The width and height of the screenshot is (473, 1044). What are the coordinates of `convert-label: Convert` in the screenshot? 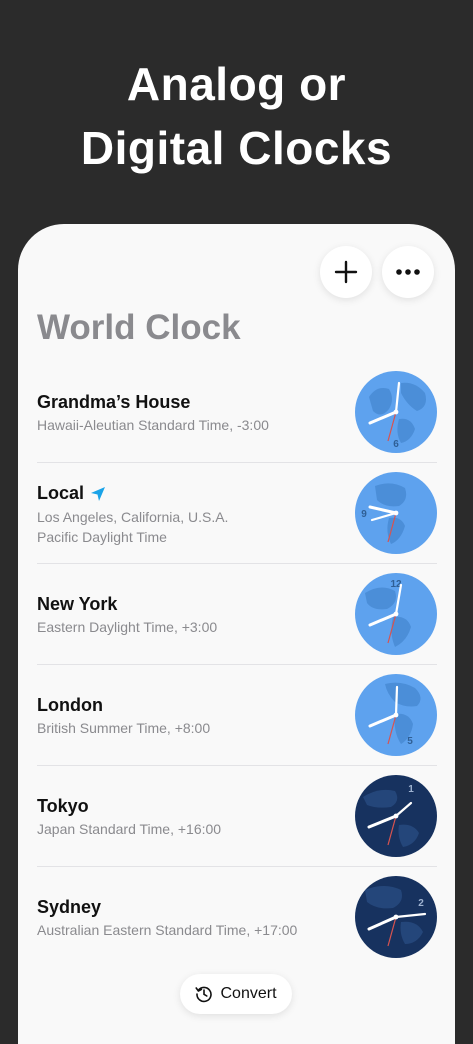 It's located at (248, 993).